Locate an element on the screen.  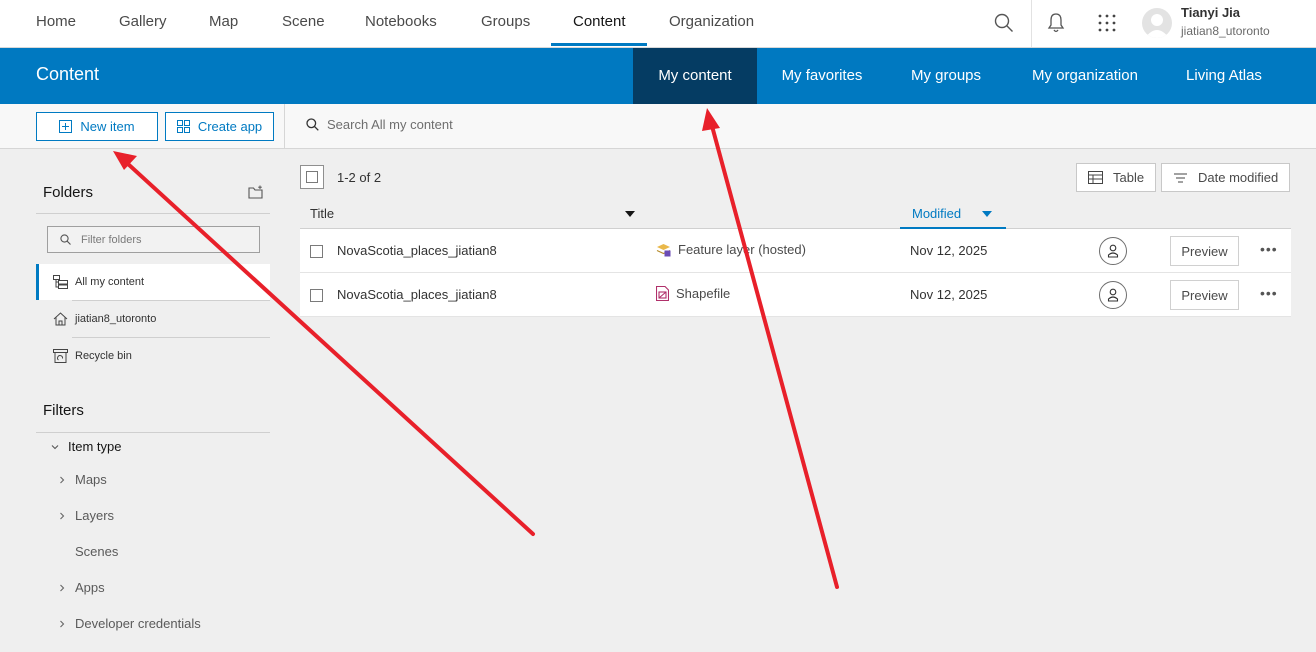
nav-active-indicator is located at coordinates (599, 44).